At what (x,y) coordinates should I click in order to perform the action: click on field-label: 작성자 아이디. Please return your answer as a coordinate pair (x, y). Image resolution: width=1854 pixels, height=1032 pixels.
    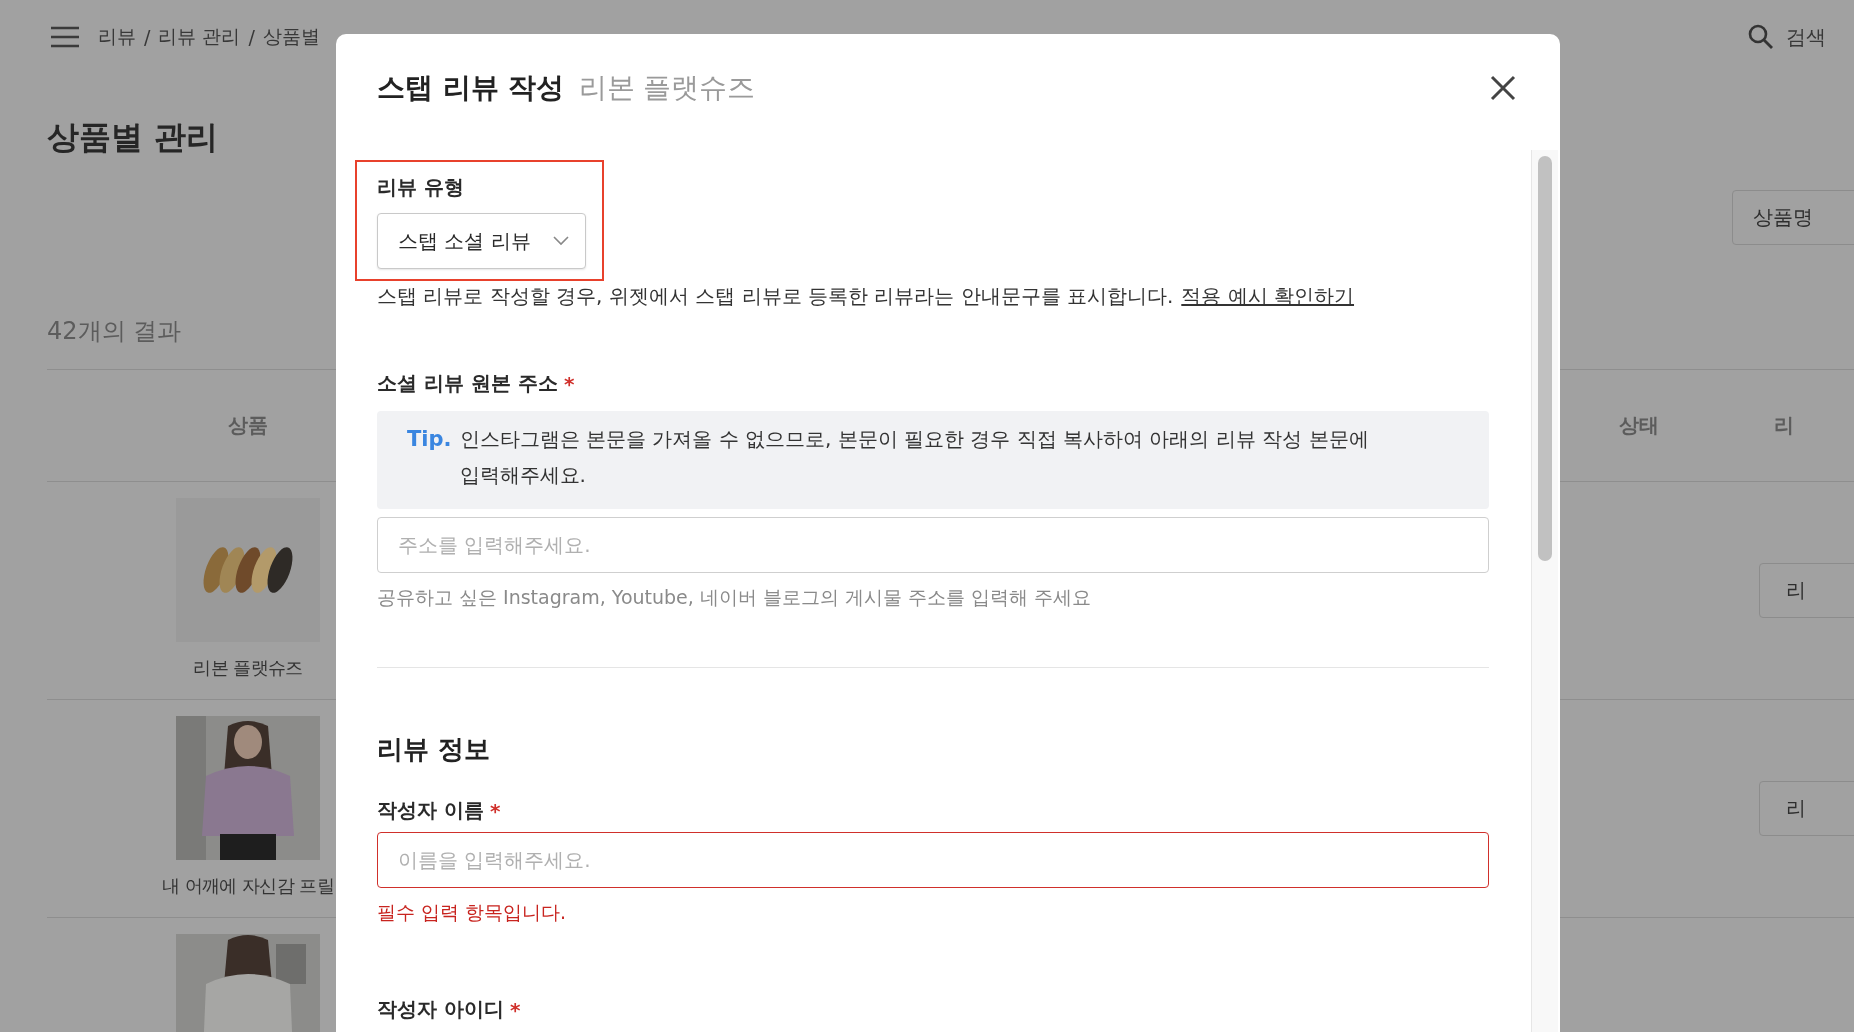
    Looking at the image, I should click on (440, 1009).